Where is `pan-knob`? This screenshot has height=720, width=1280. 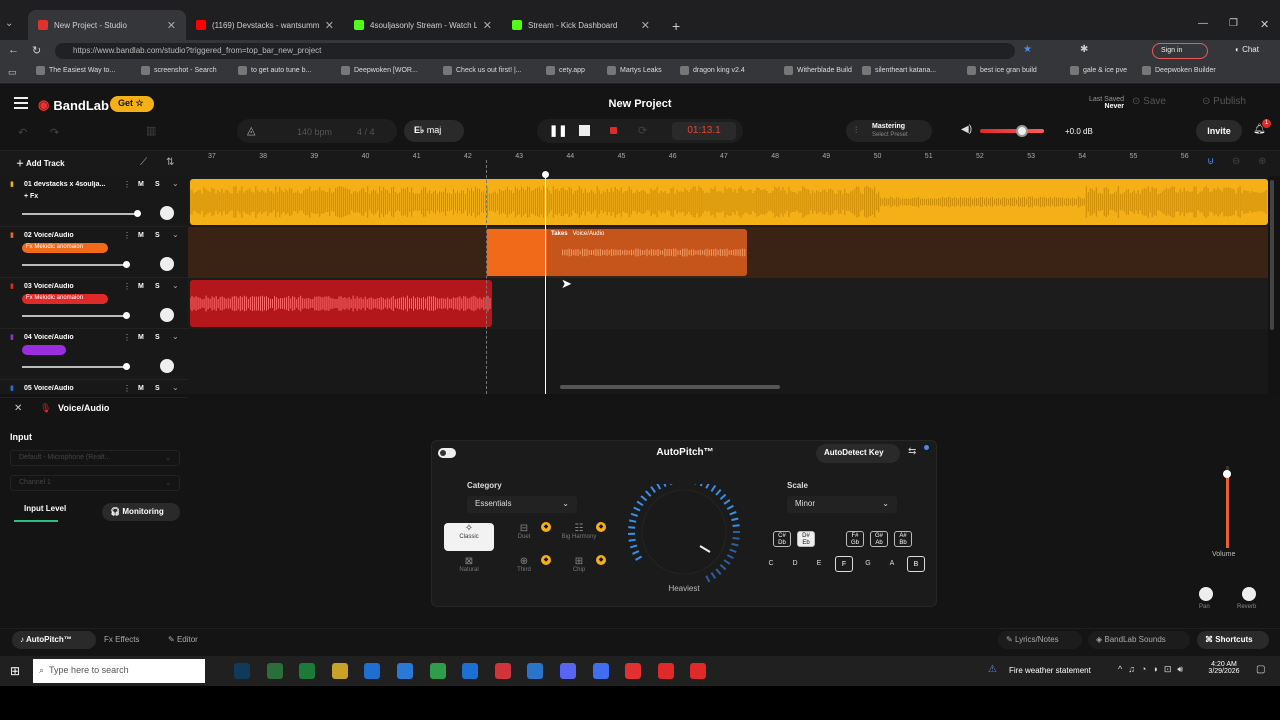
pan-knob is located at coordinates (1206, 594).